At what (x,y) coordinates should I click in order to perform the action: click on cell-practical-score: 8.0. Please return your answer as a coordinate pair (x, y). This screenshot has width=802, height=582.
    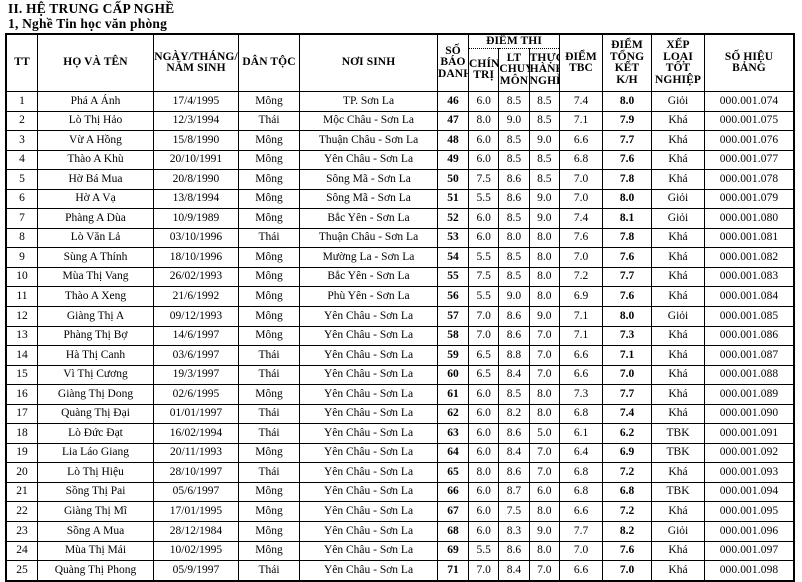
    Looking at the image, I should click on (544, 414).